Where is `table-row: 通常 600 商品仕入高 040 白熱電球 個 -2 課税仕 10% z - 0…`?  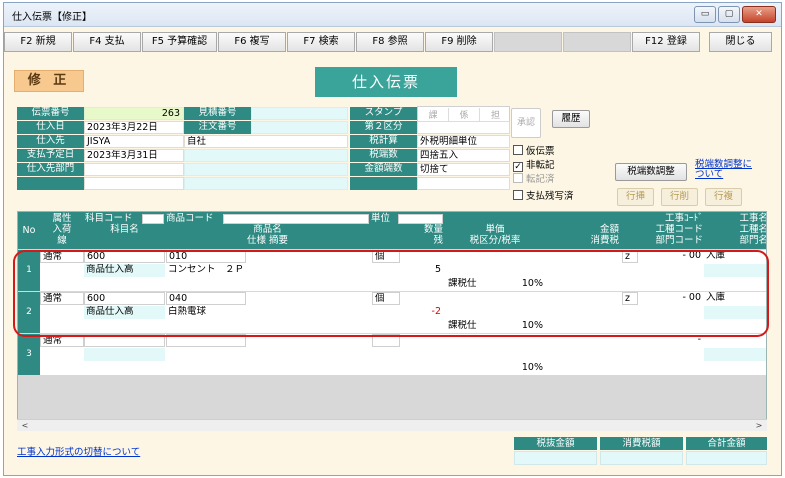
table-row: 通常 600 商品仕入高 040 白熱電球 個 -2 課税仕 10% z - 0… is located at coordinates (403, 312).